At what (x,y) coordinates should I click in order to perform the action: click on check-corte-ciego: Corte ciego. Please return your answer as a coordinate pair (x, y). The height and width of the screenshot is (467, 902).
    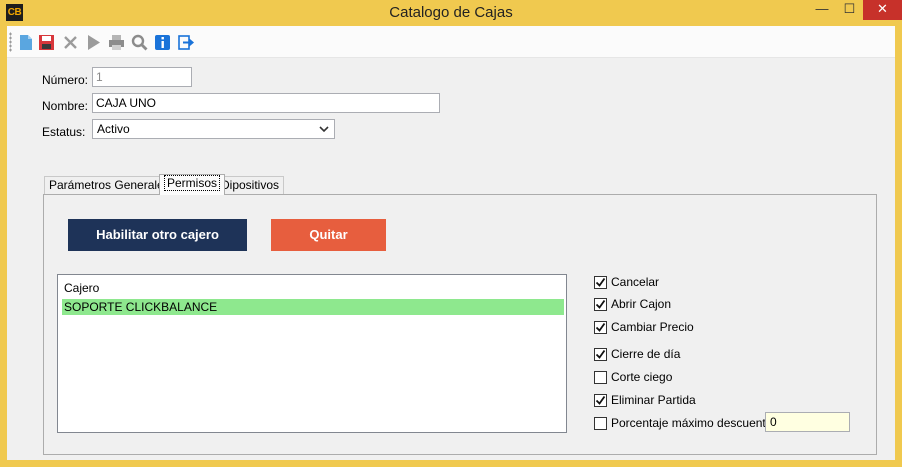
    Looking at the image, I should click on (633, 377).